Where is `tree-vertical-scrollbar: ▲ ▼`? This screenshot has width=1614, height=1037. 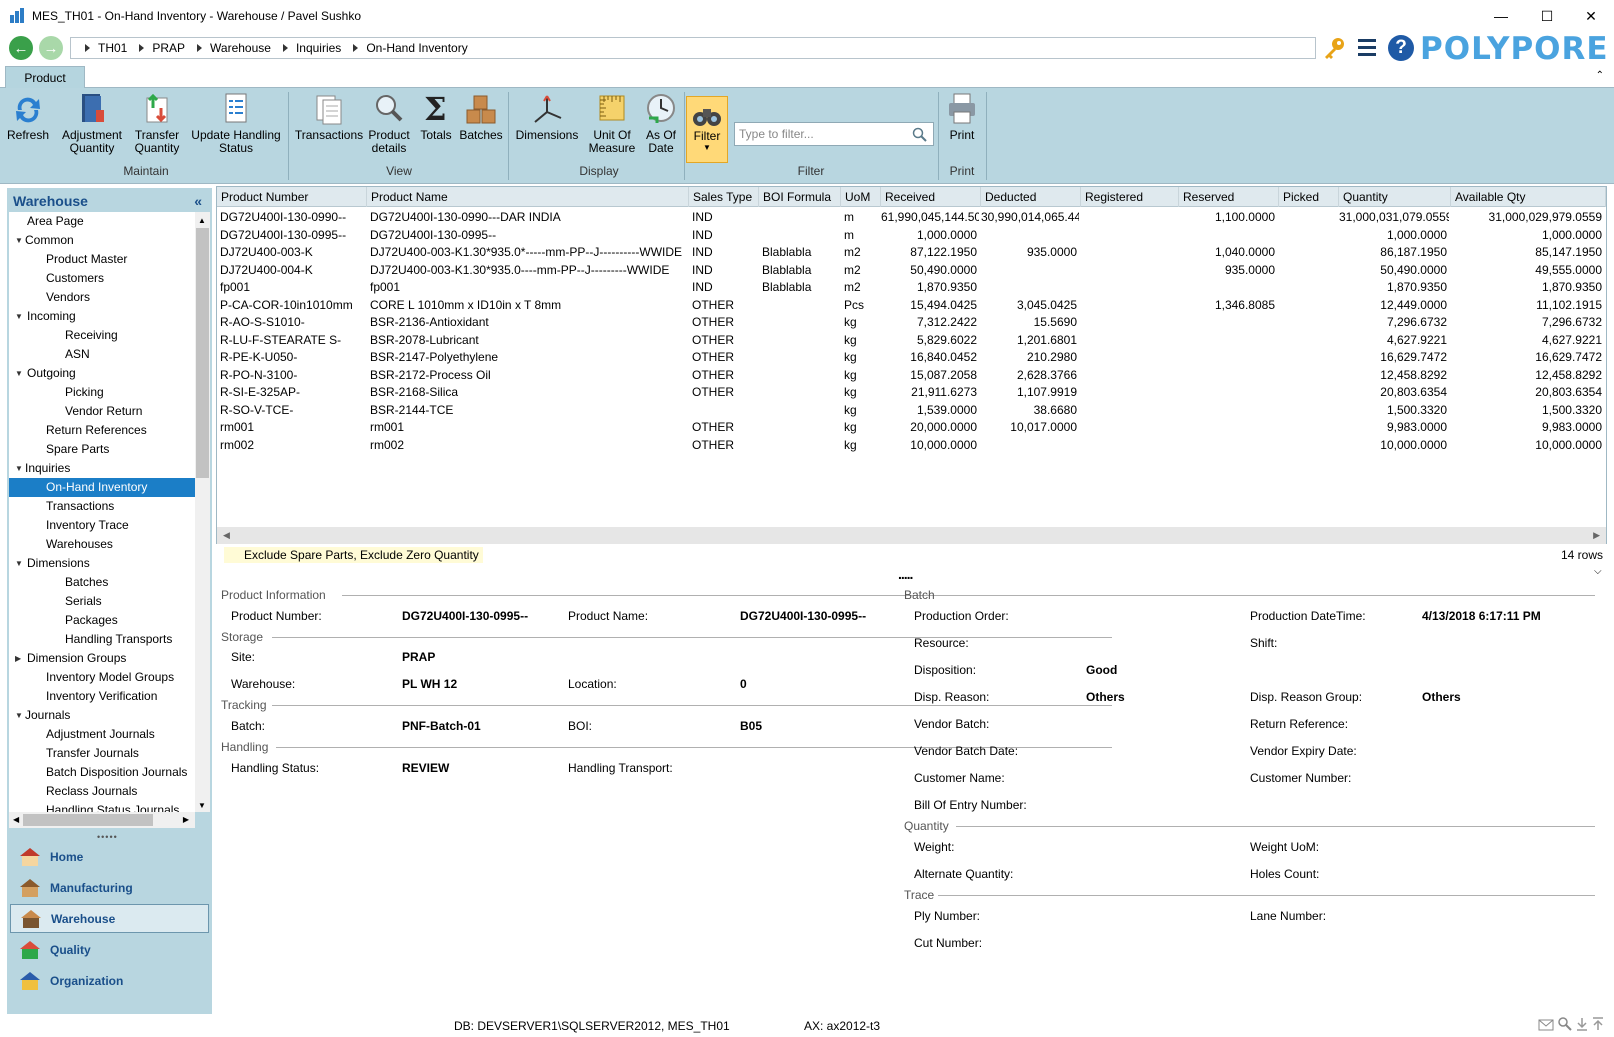
tree-vertical-scrollbar: ▲ ▼ is located at coordinates (202, 512).